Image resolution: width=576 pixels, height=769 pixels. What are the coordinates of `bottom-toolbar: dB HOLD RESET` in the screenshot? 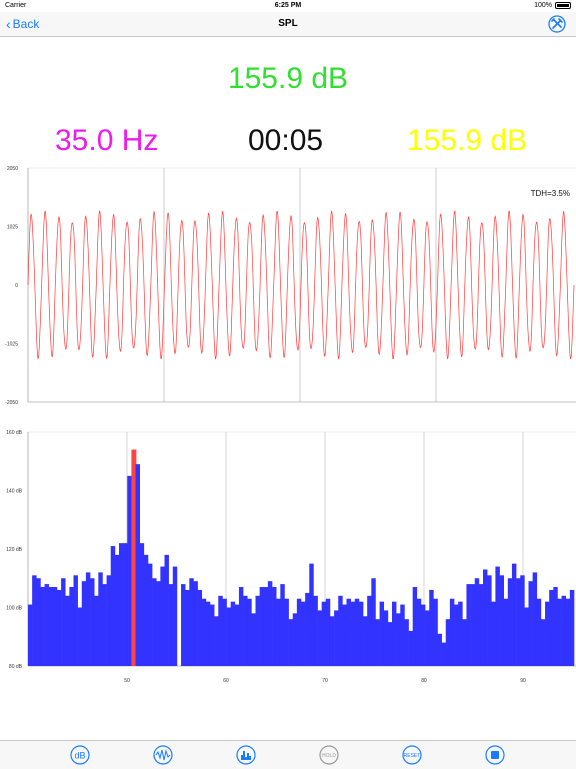 It's located at (288, 754).